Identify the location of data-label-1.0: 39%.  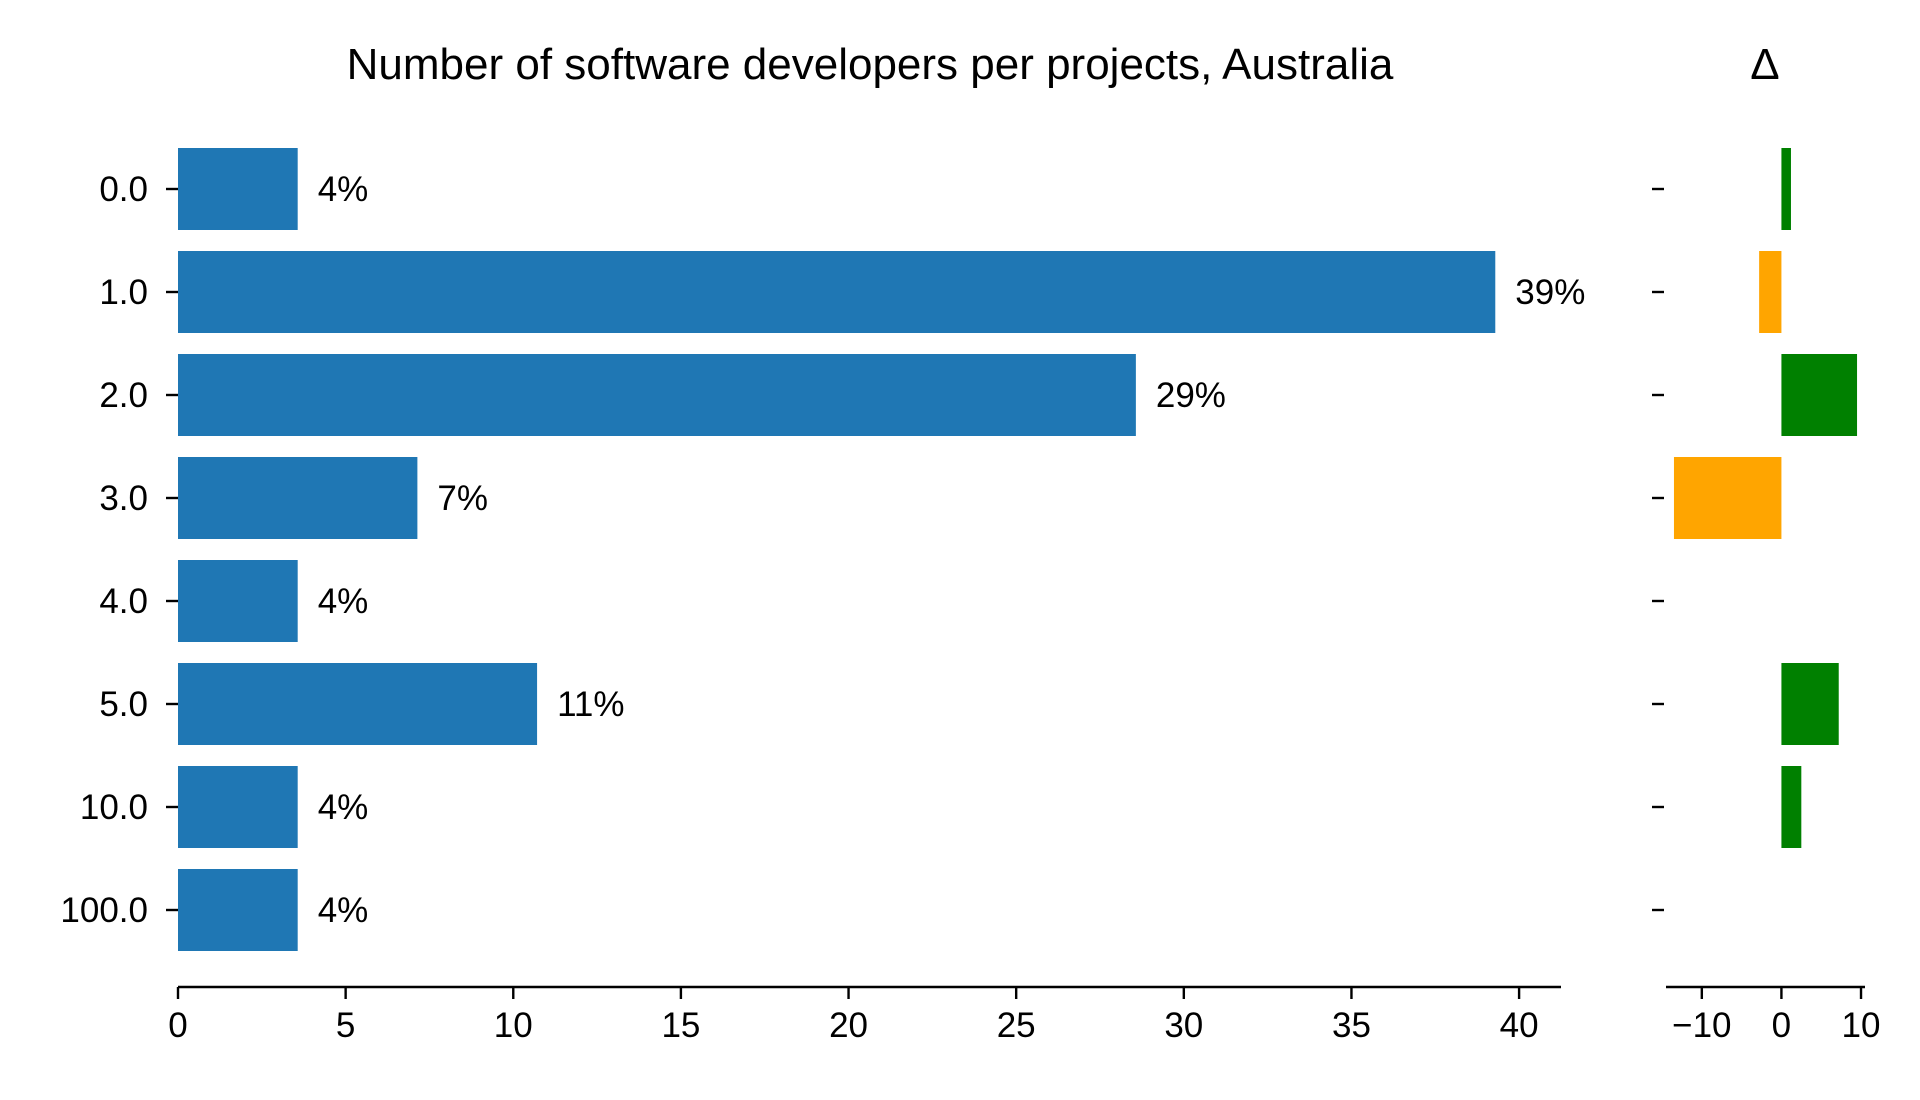
(1550, 292).